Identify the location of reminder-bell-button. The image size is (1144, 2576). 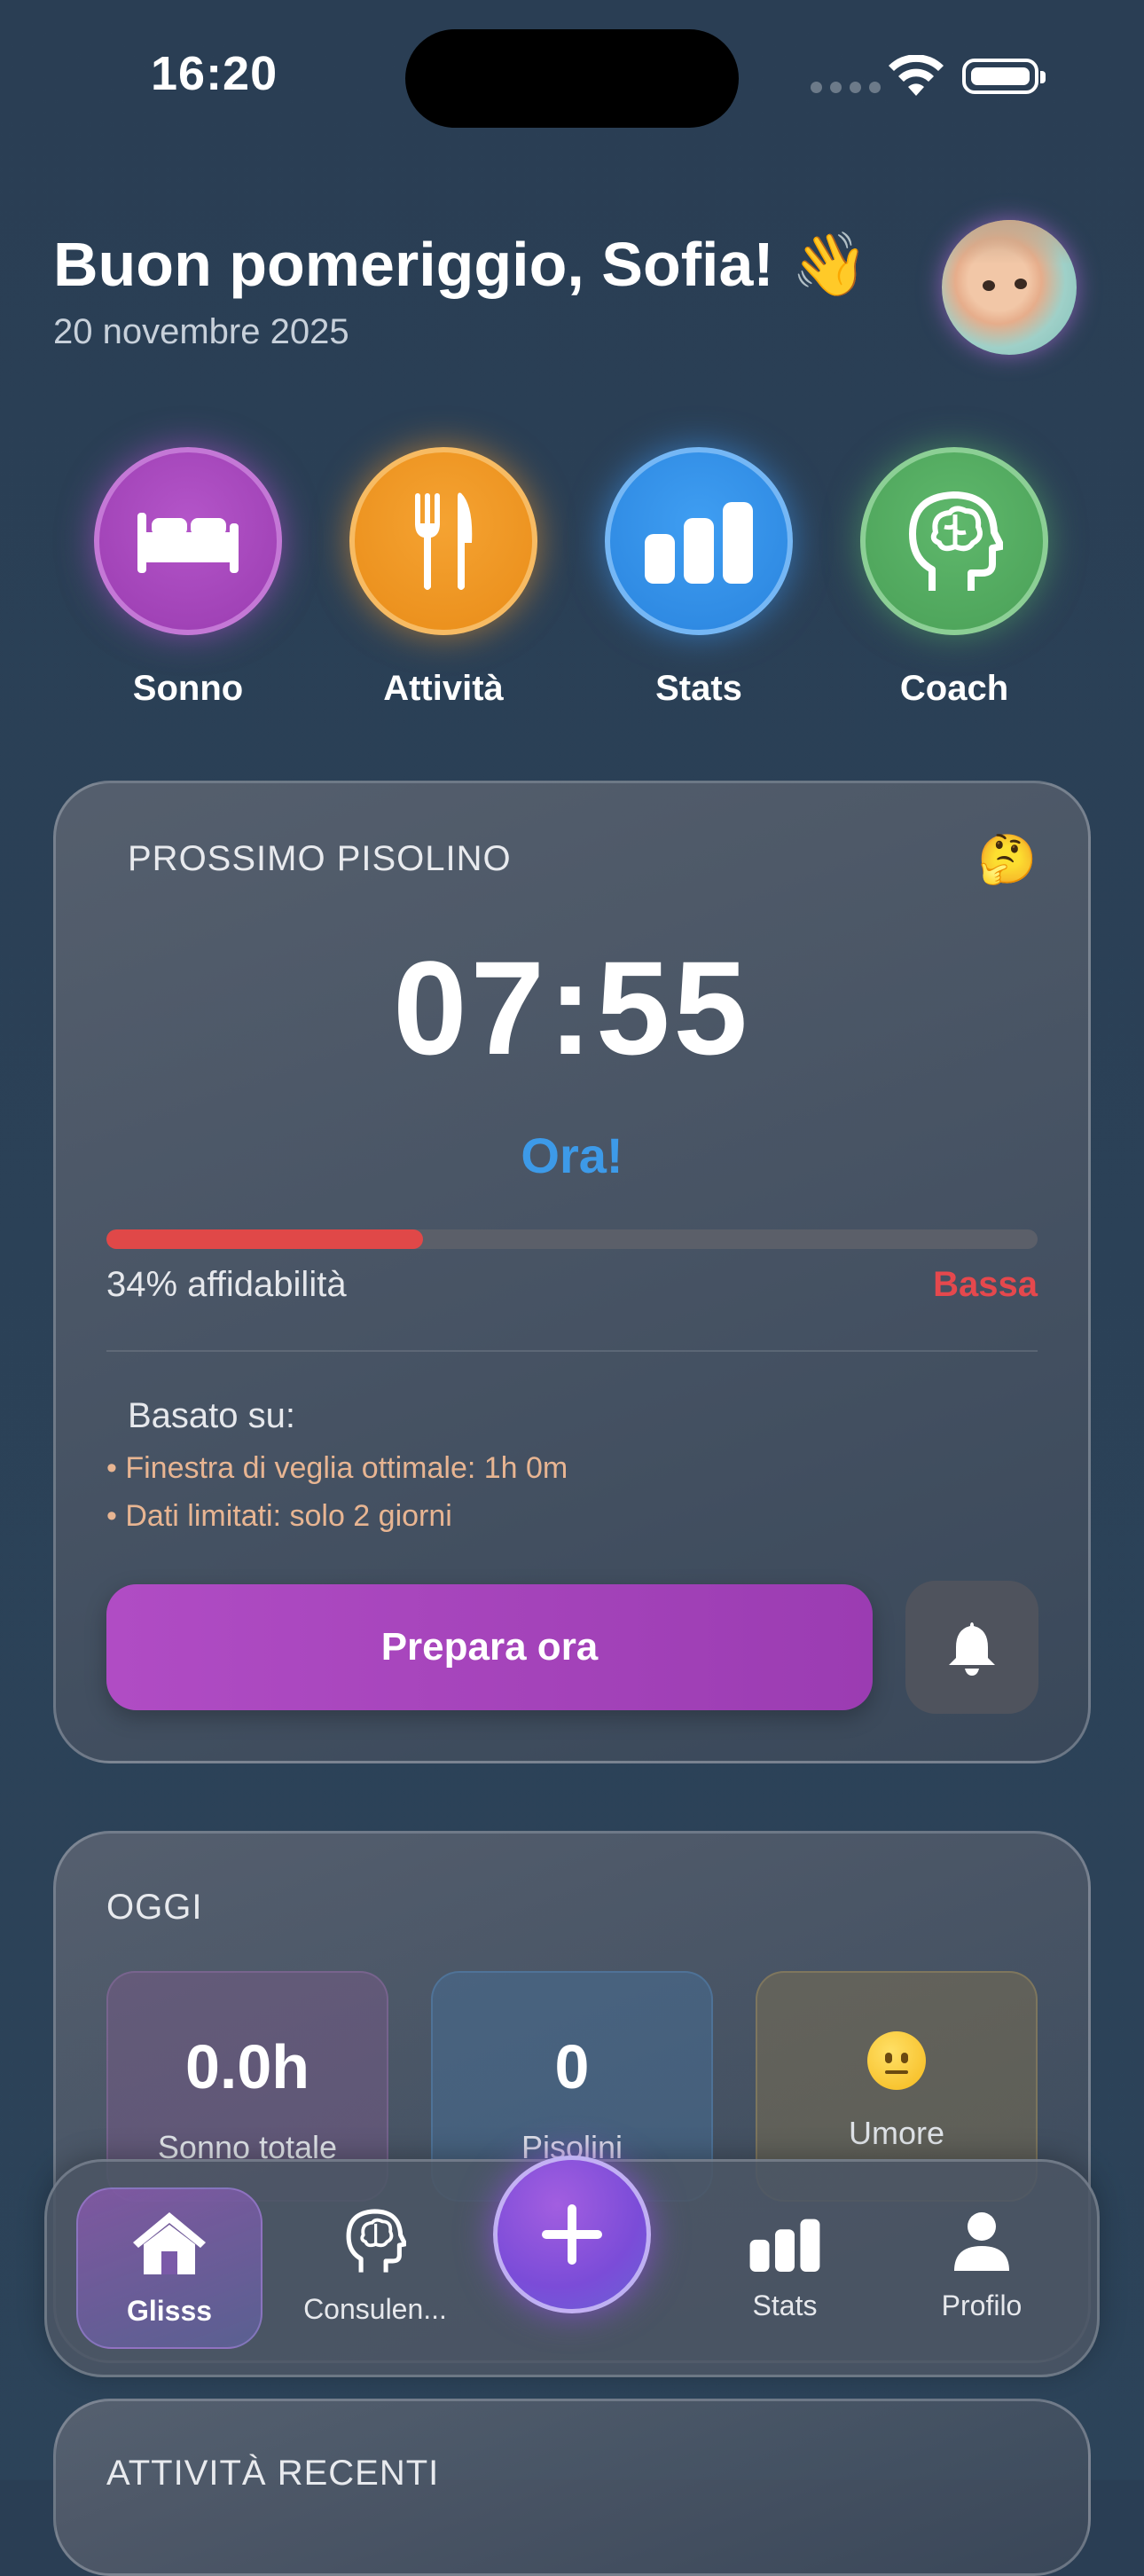
(972, 1647).